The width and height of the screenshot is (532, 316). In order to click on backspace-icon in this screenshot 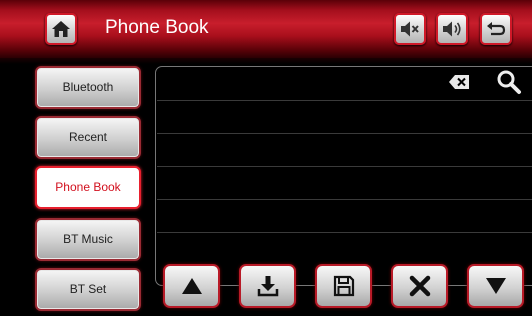, I will do `click(459, 82)`.